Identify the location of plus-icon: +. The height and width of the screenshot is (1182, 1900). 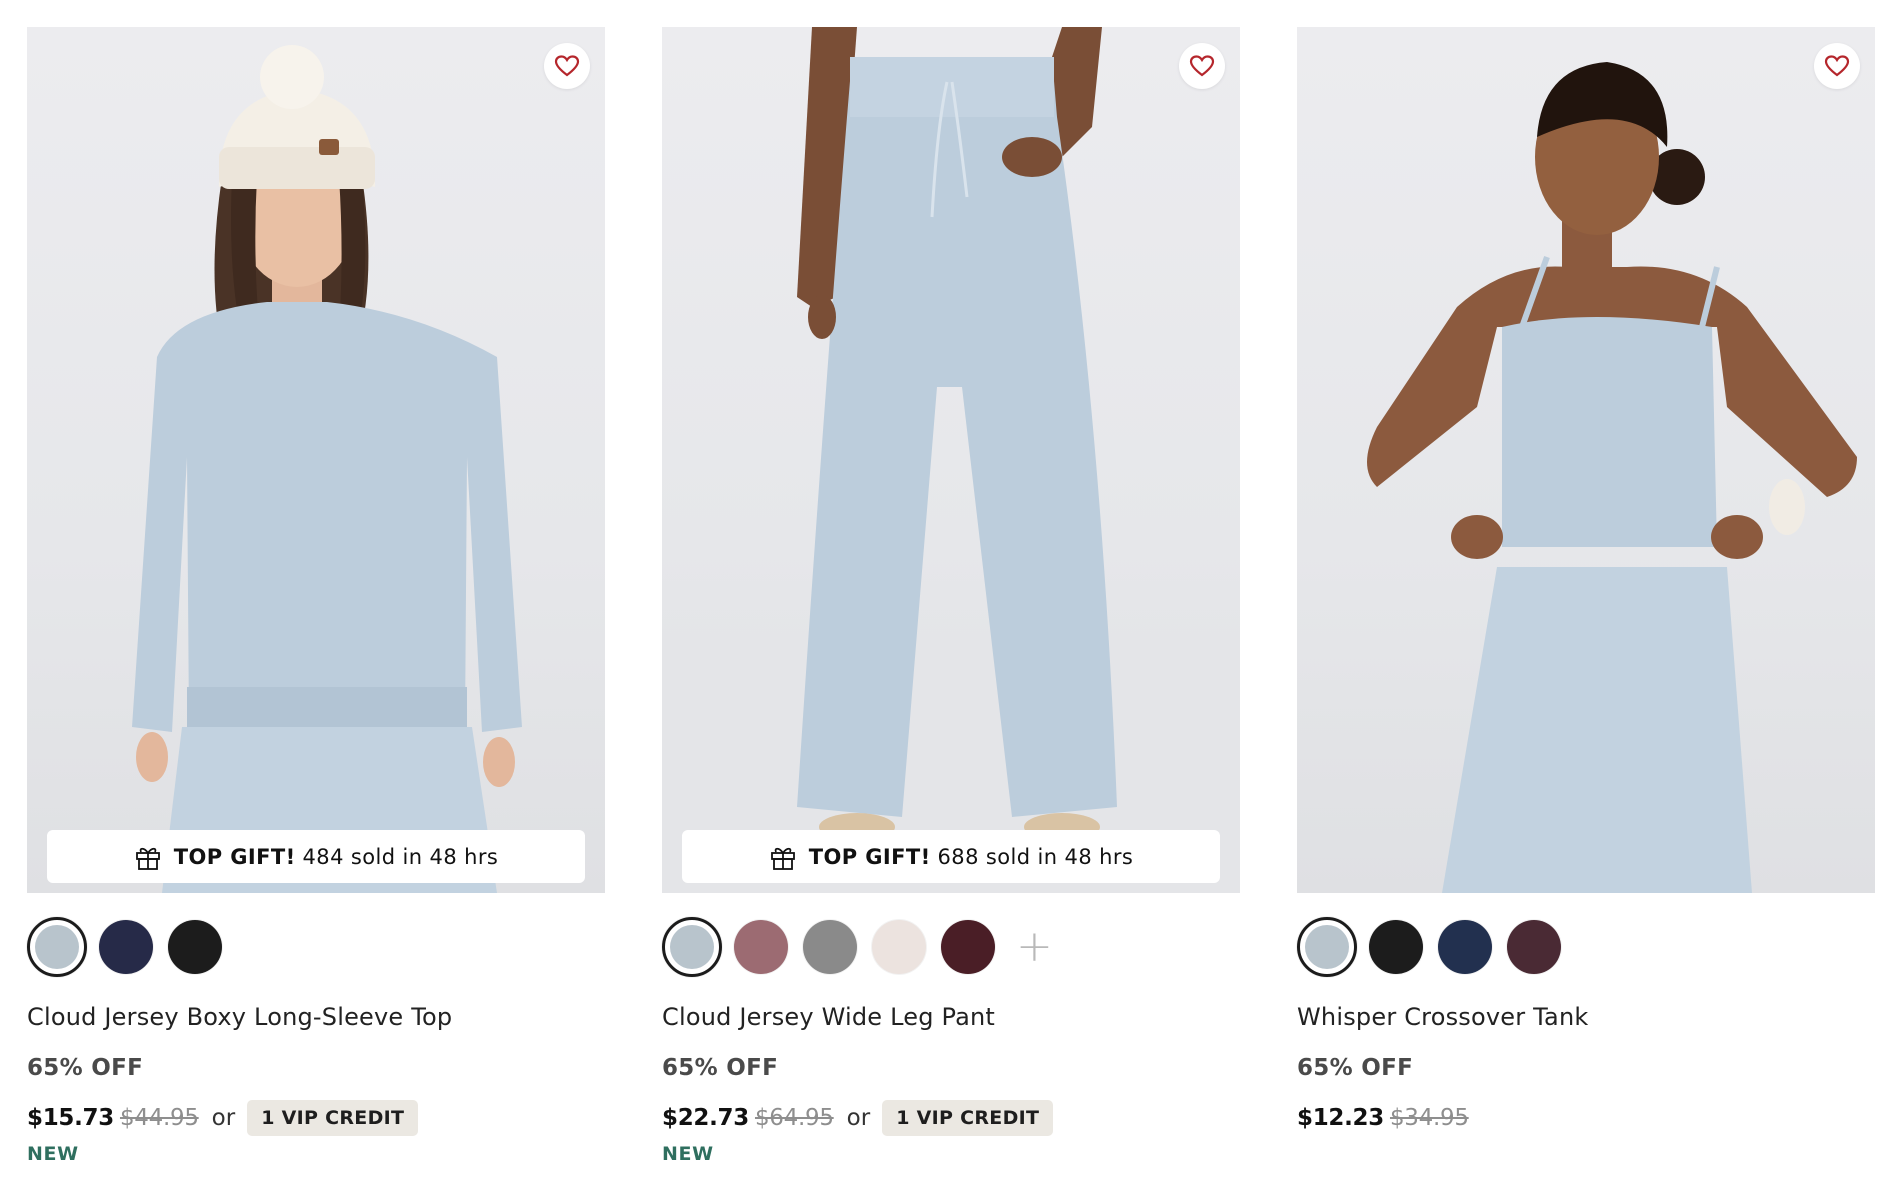
(1034, 947).